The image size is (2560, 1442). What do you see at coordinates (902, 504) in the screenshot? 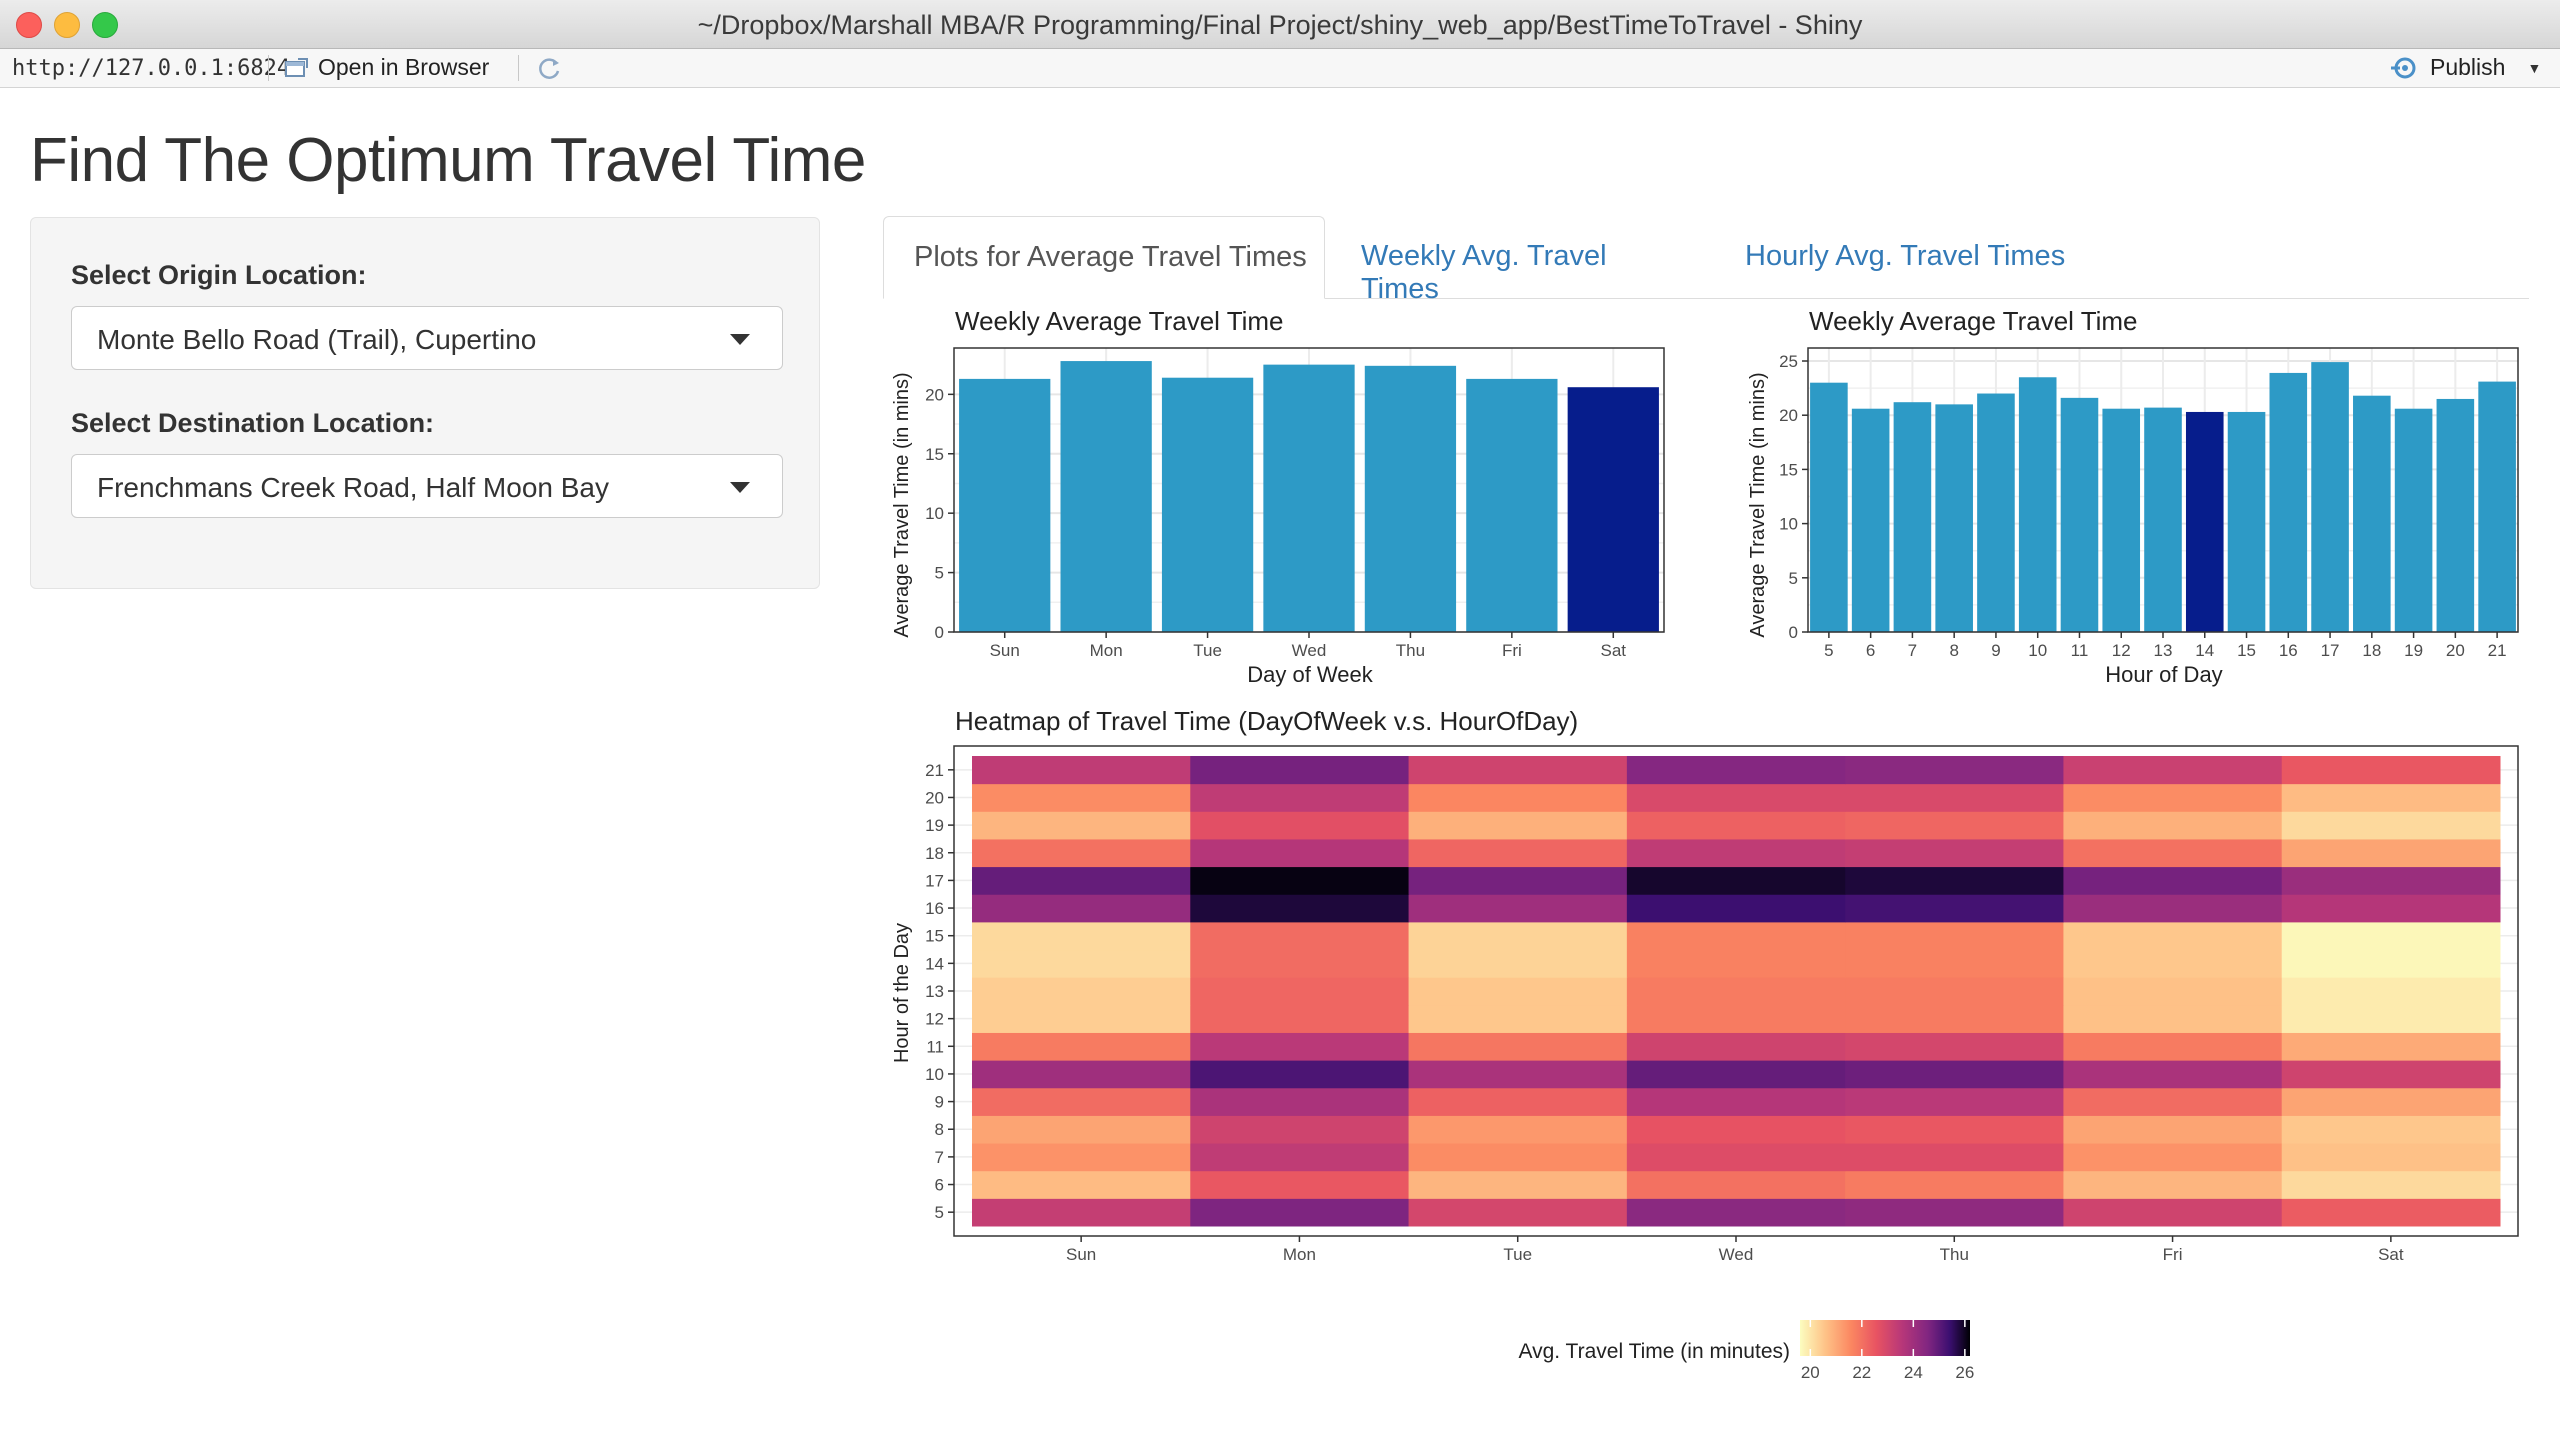
I see `weekly-chart-y-axis-label: Average Travel Time (in mins)` at bounding box center [902, 504].